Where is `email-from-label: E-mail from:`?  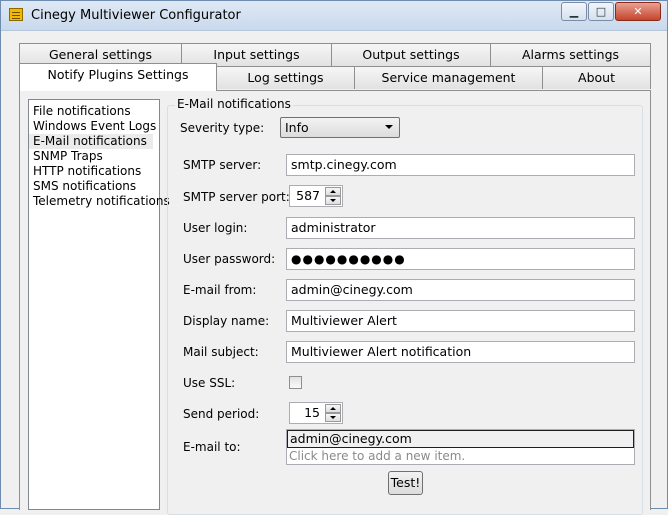 email-from-label: E-mail from: is located at coordinates (220, 290).